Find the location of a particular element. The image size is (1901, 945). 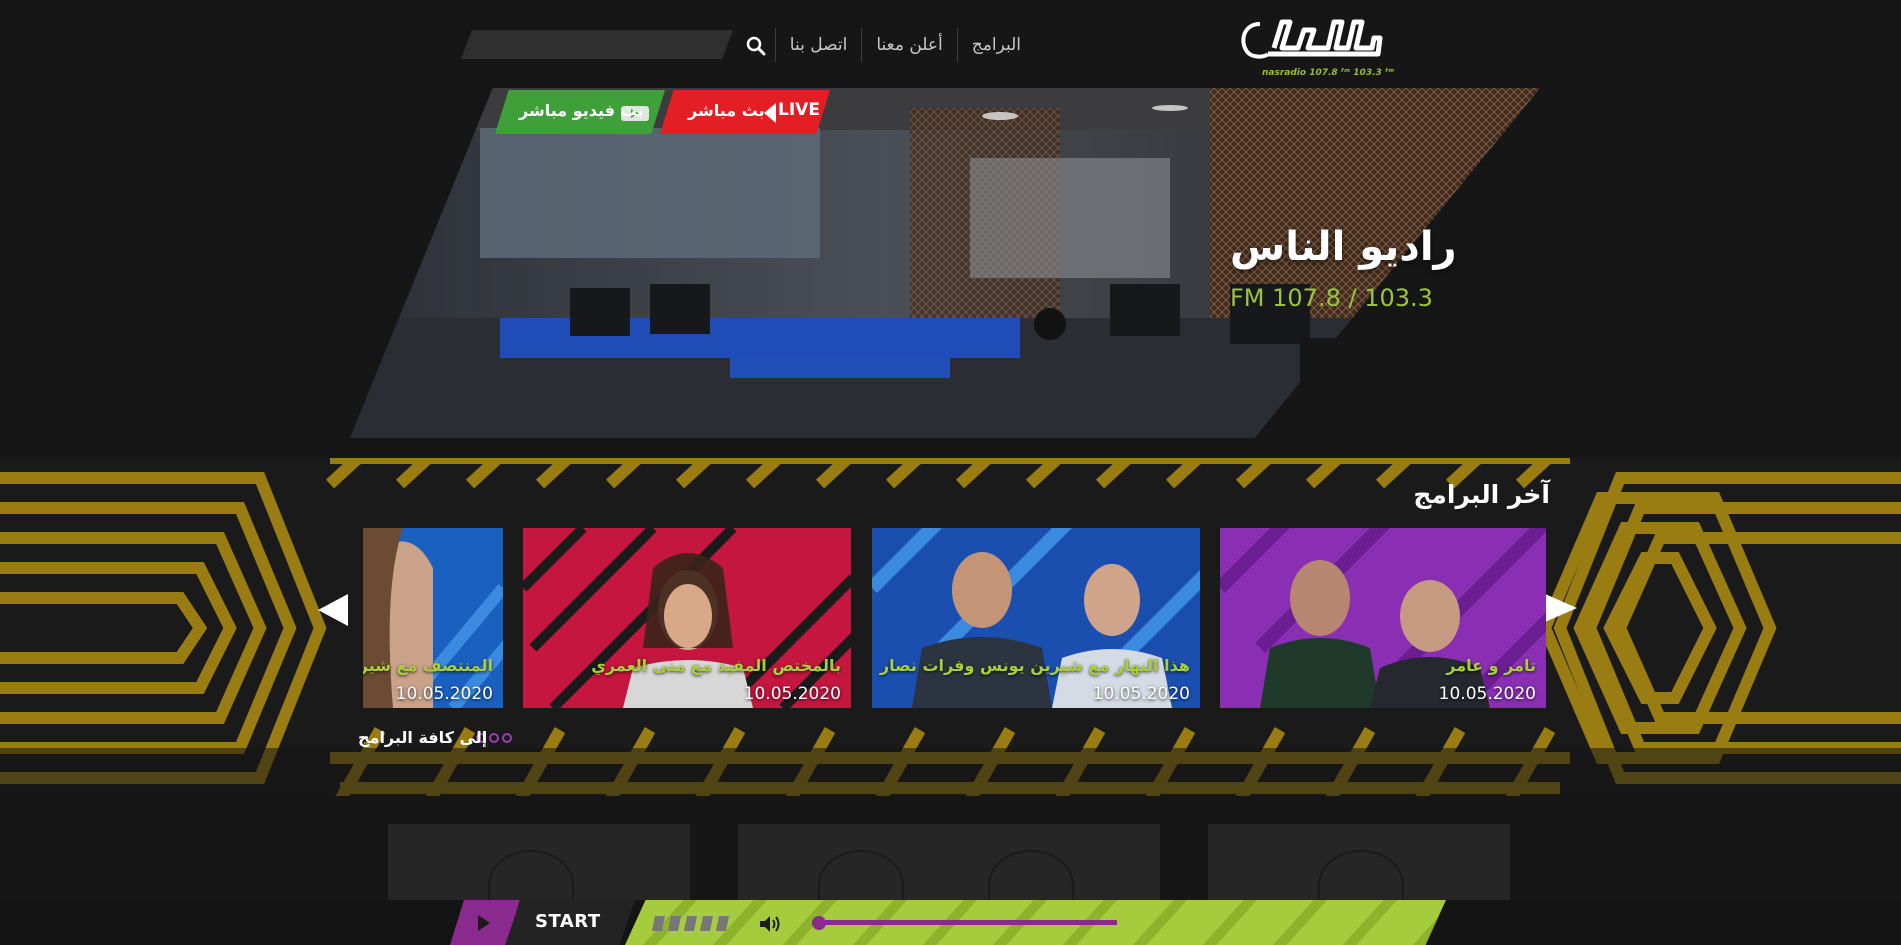

carousel-prev-arrow is located at coordinates (333, 610).